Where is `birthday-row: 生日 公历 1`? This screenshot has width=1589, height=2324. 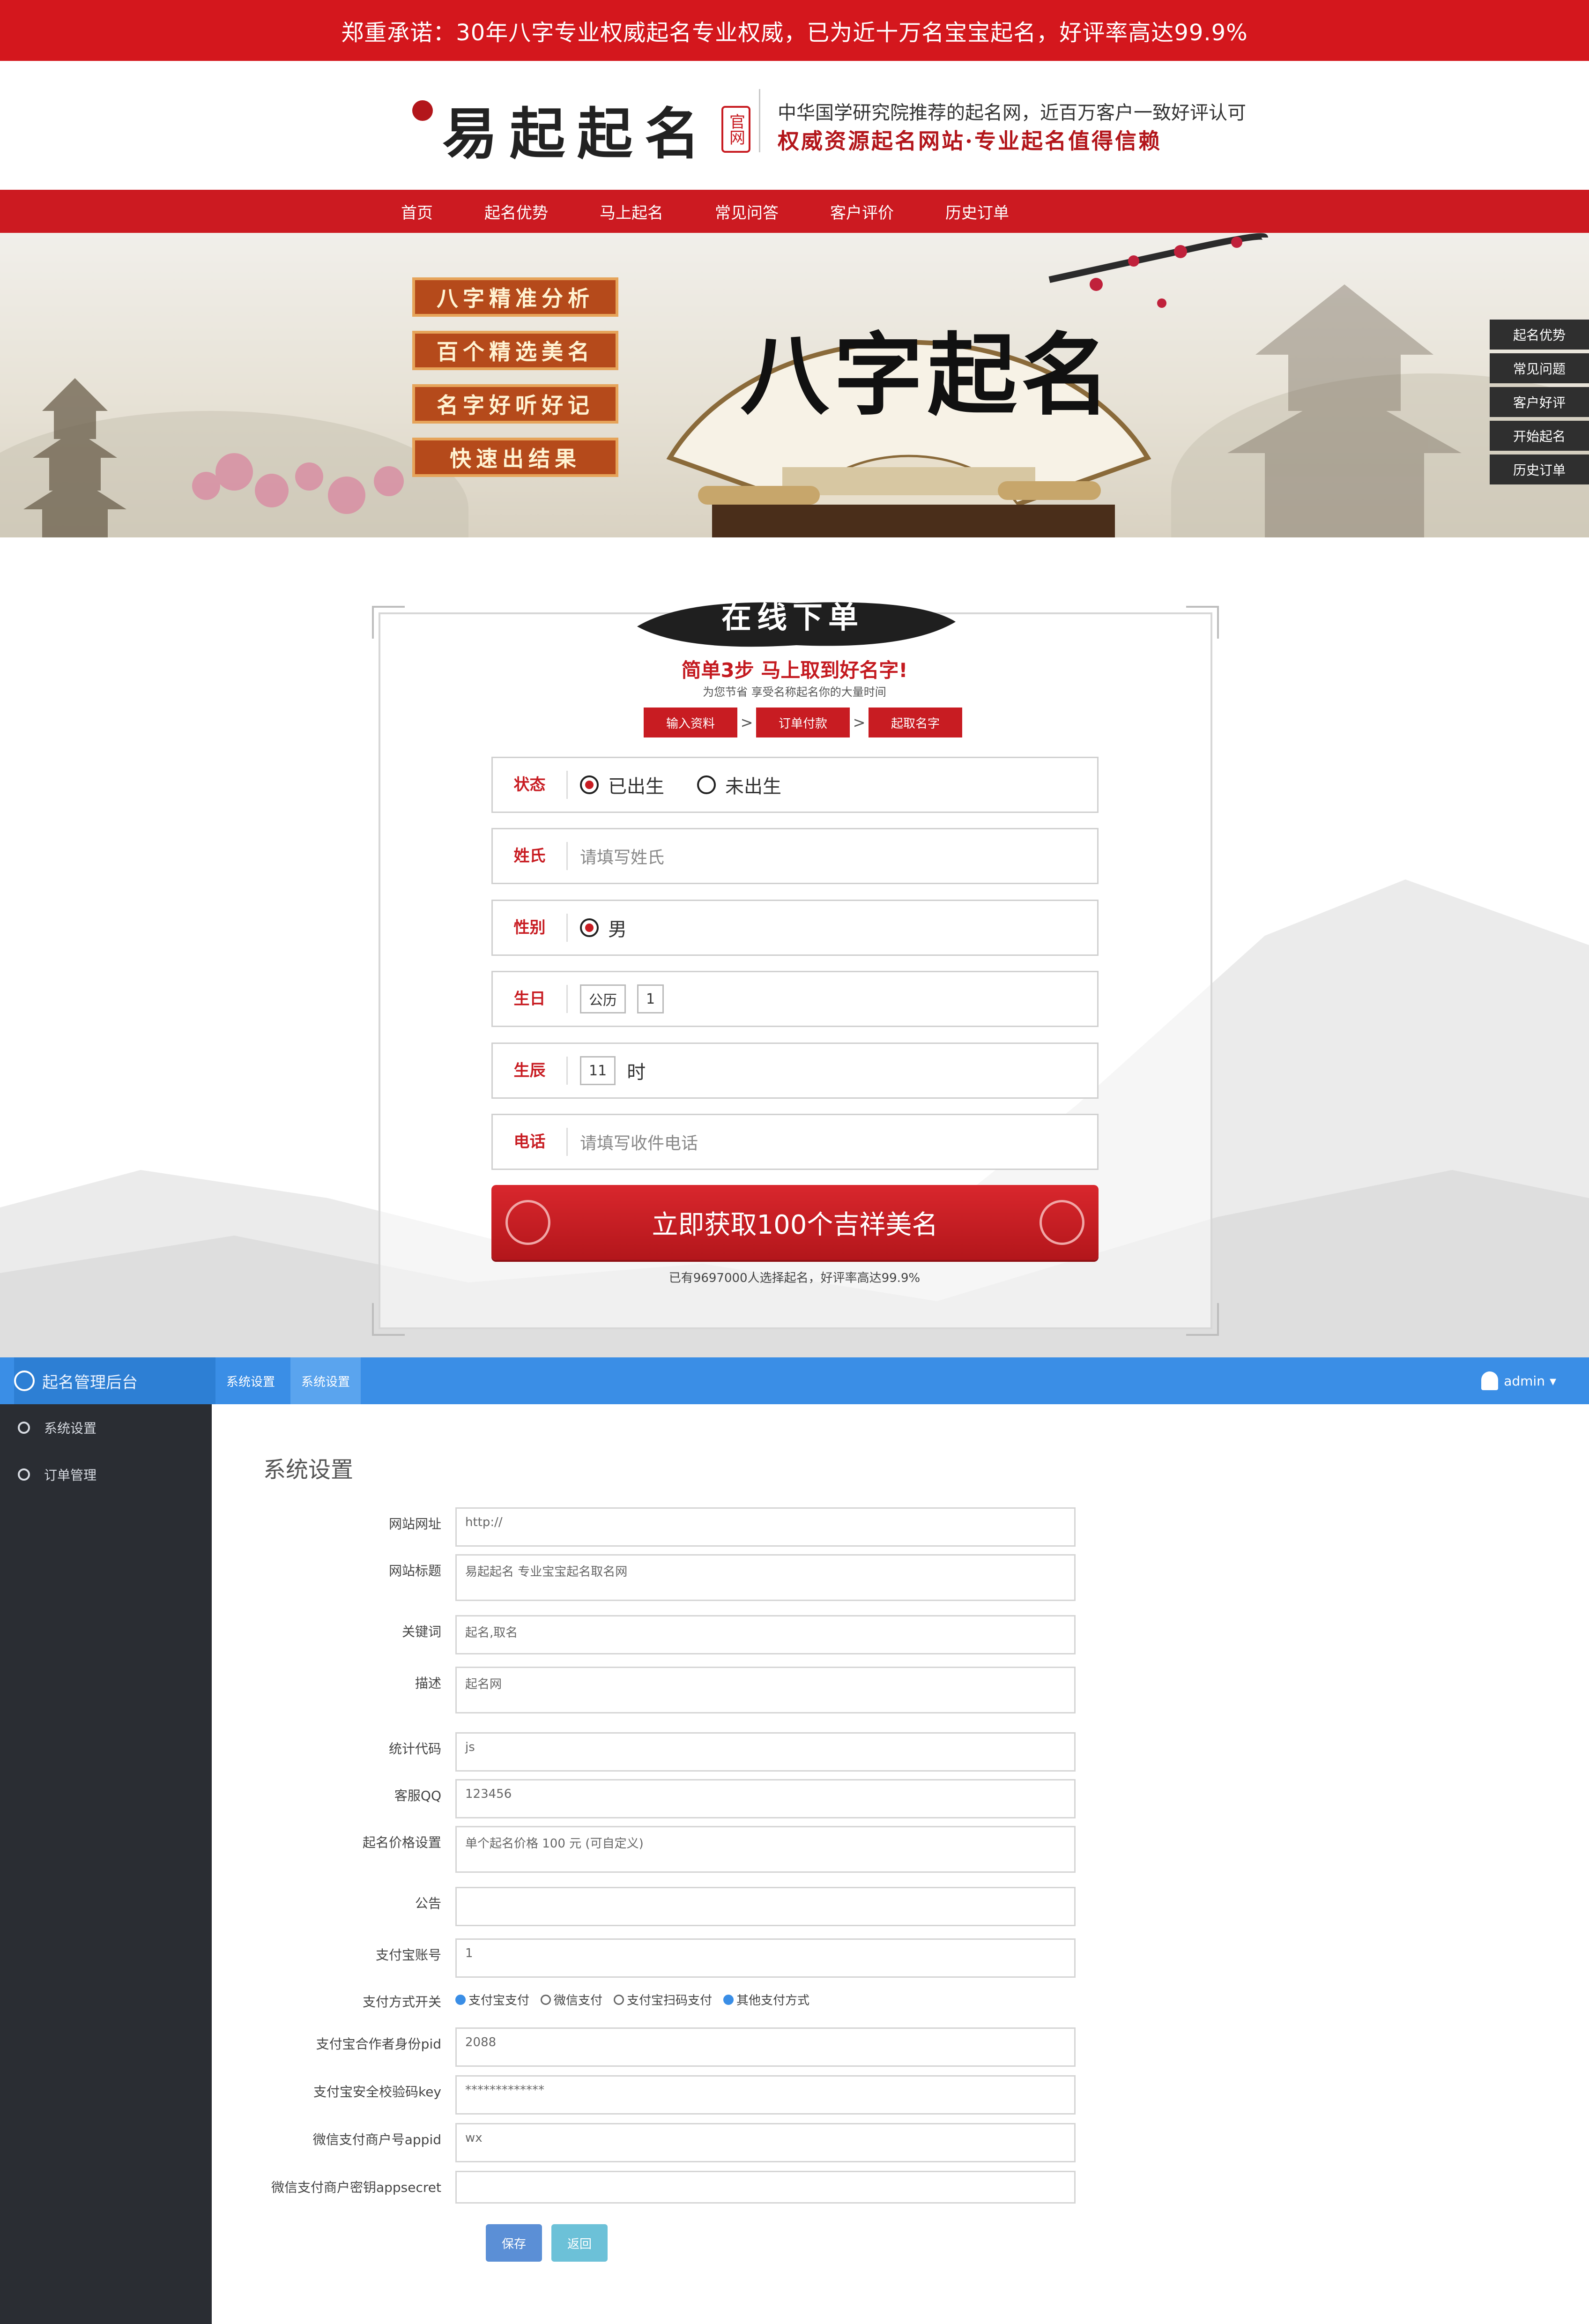
birthday-row: 生日 公历 1 is located at coordinates (795, 999).